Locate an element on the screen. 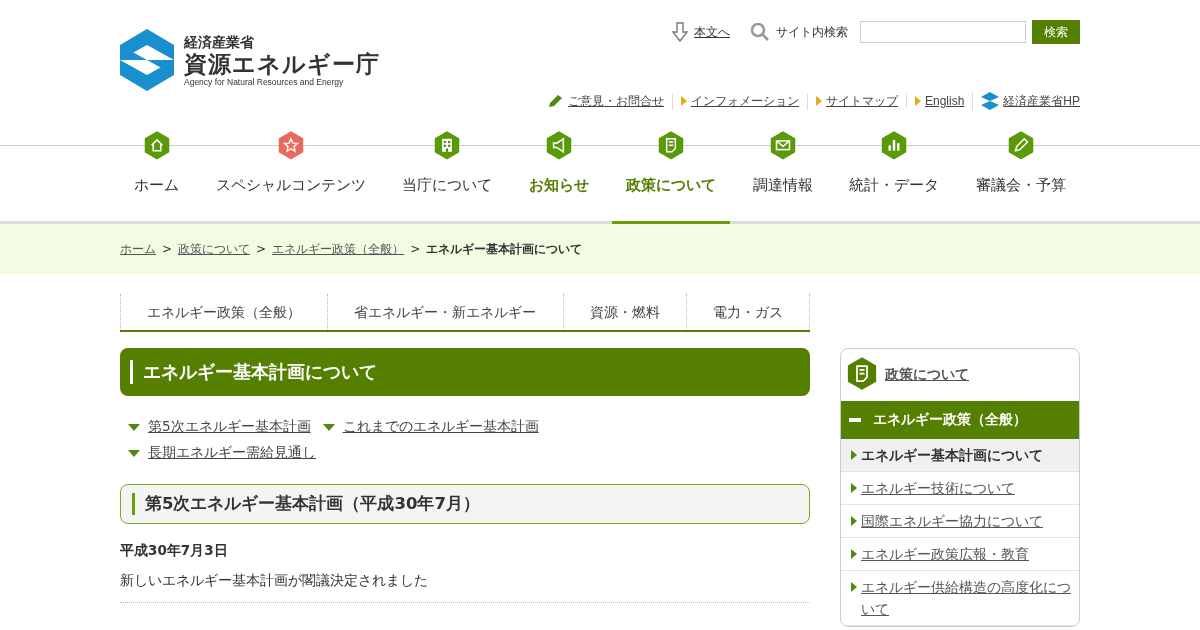 This screenshot has height=630, width=1200. header-link: ご意見・お問合せ is located at coordinates (615, 101).